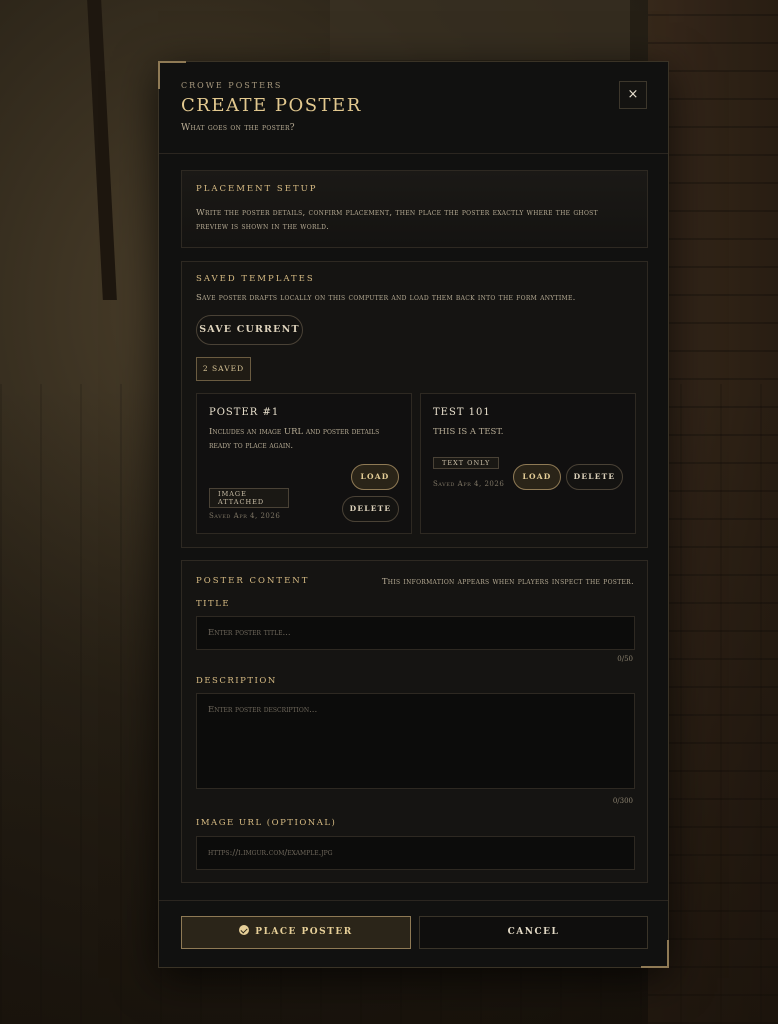 The width and height of the screenshot is (778, 1024). I want to click on image-url-input, so click(415, 853).